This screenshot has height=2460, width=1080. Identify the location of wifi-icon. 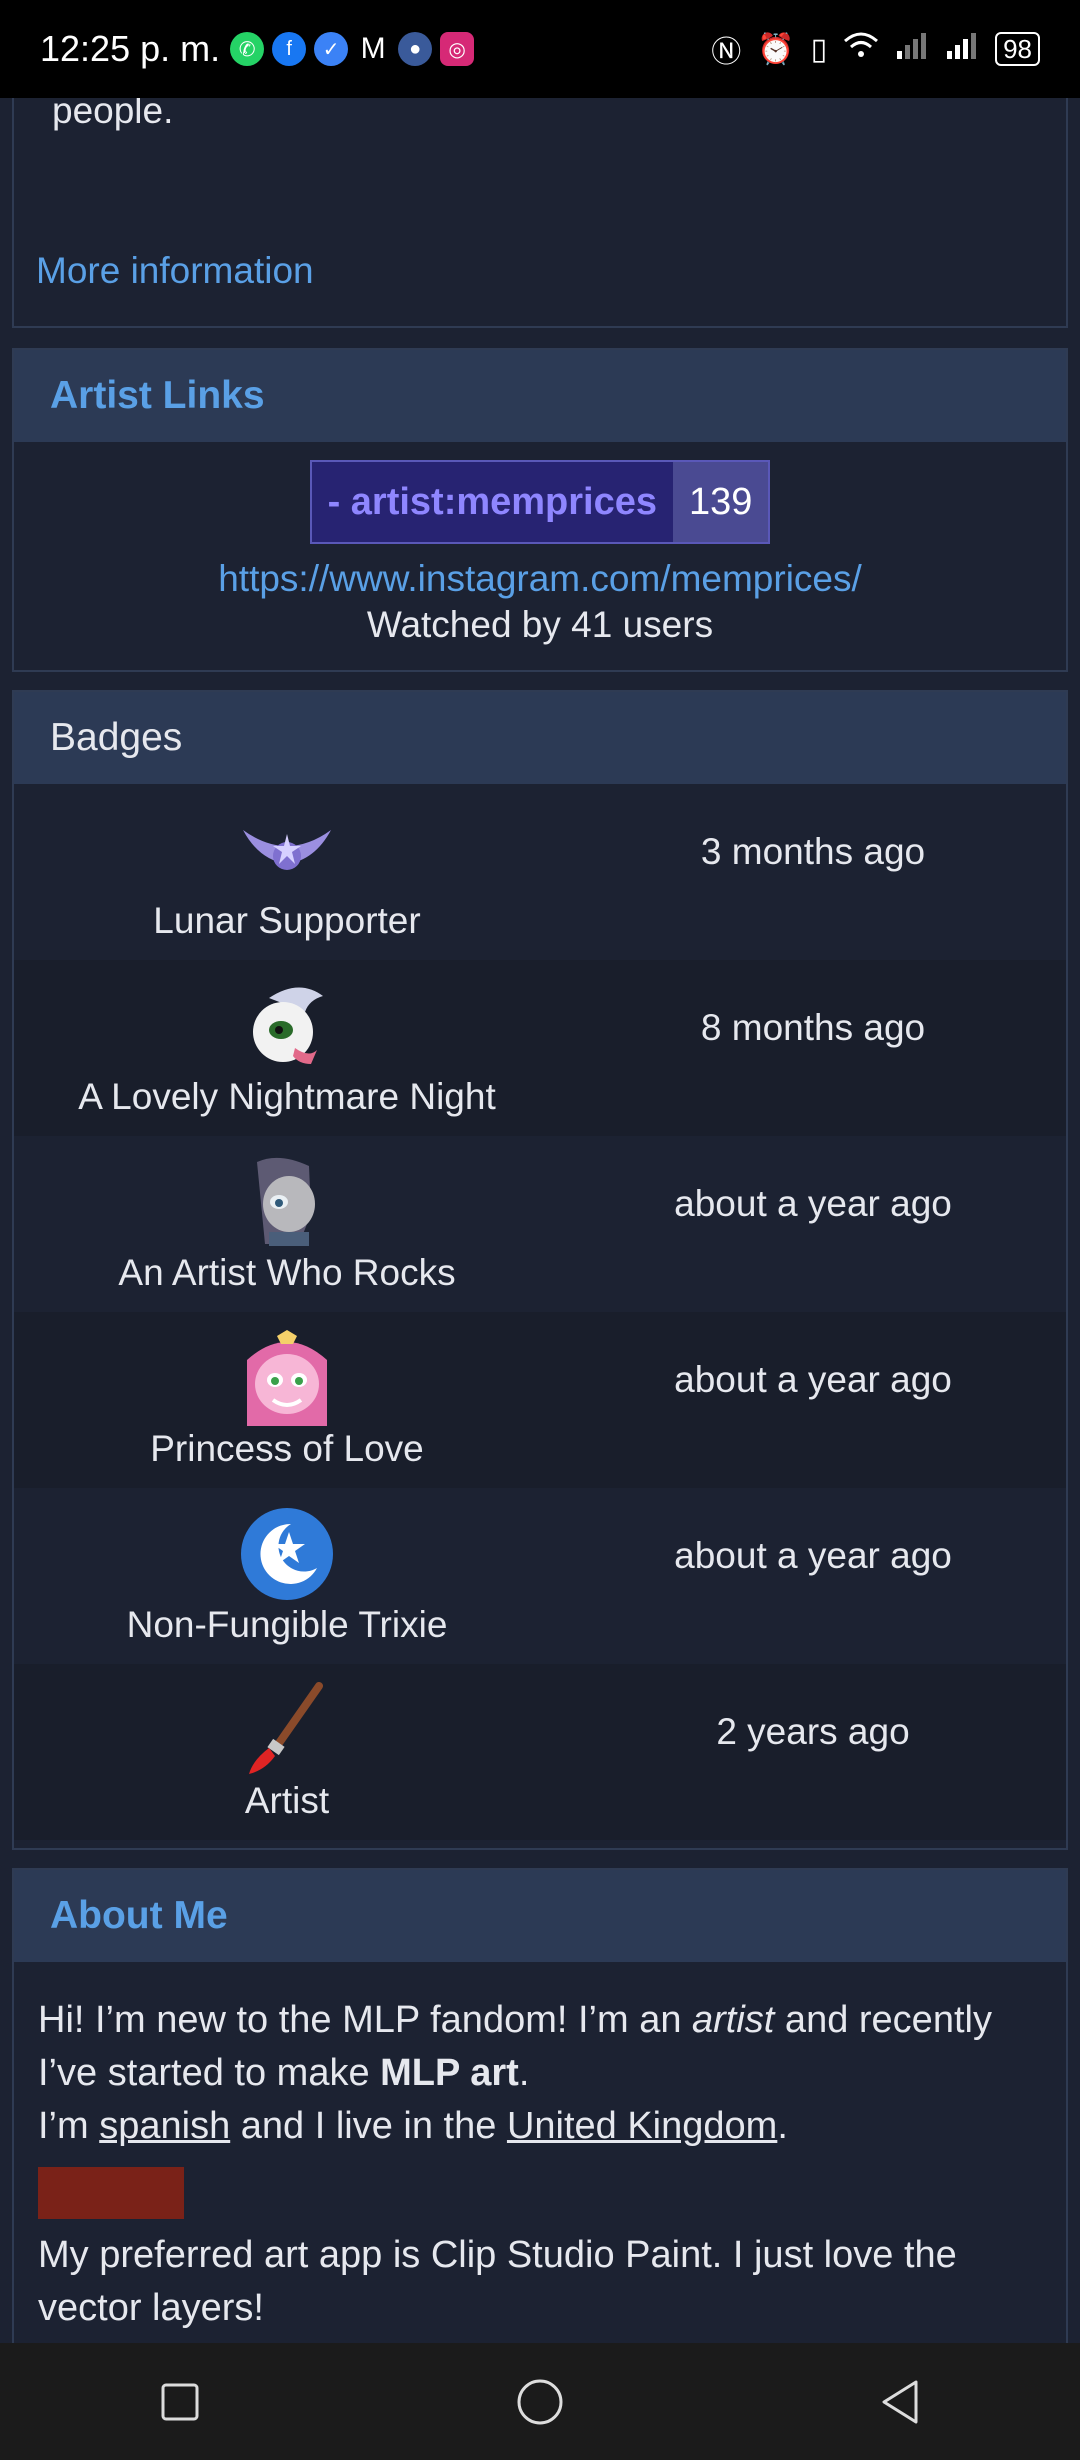
(861, 49).